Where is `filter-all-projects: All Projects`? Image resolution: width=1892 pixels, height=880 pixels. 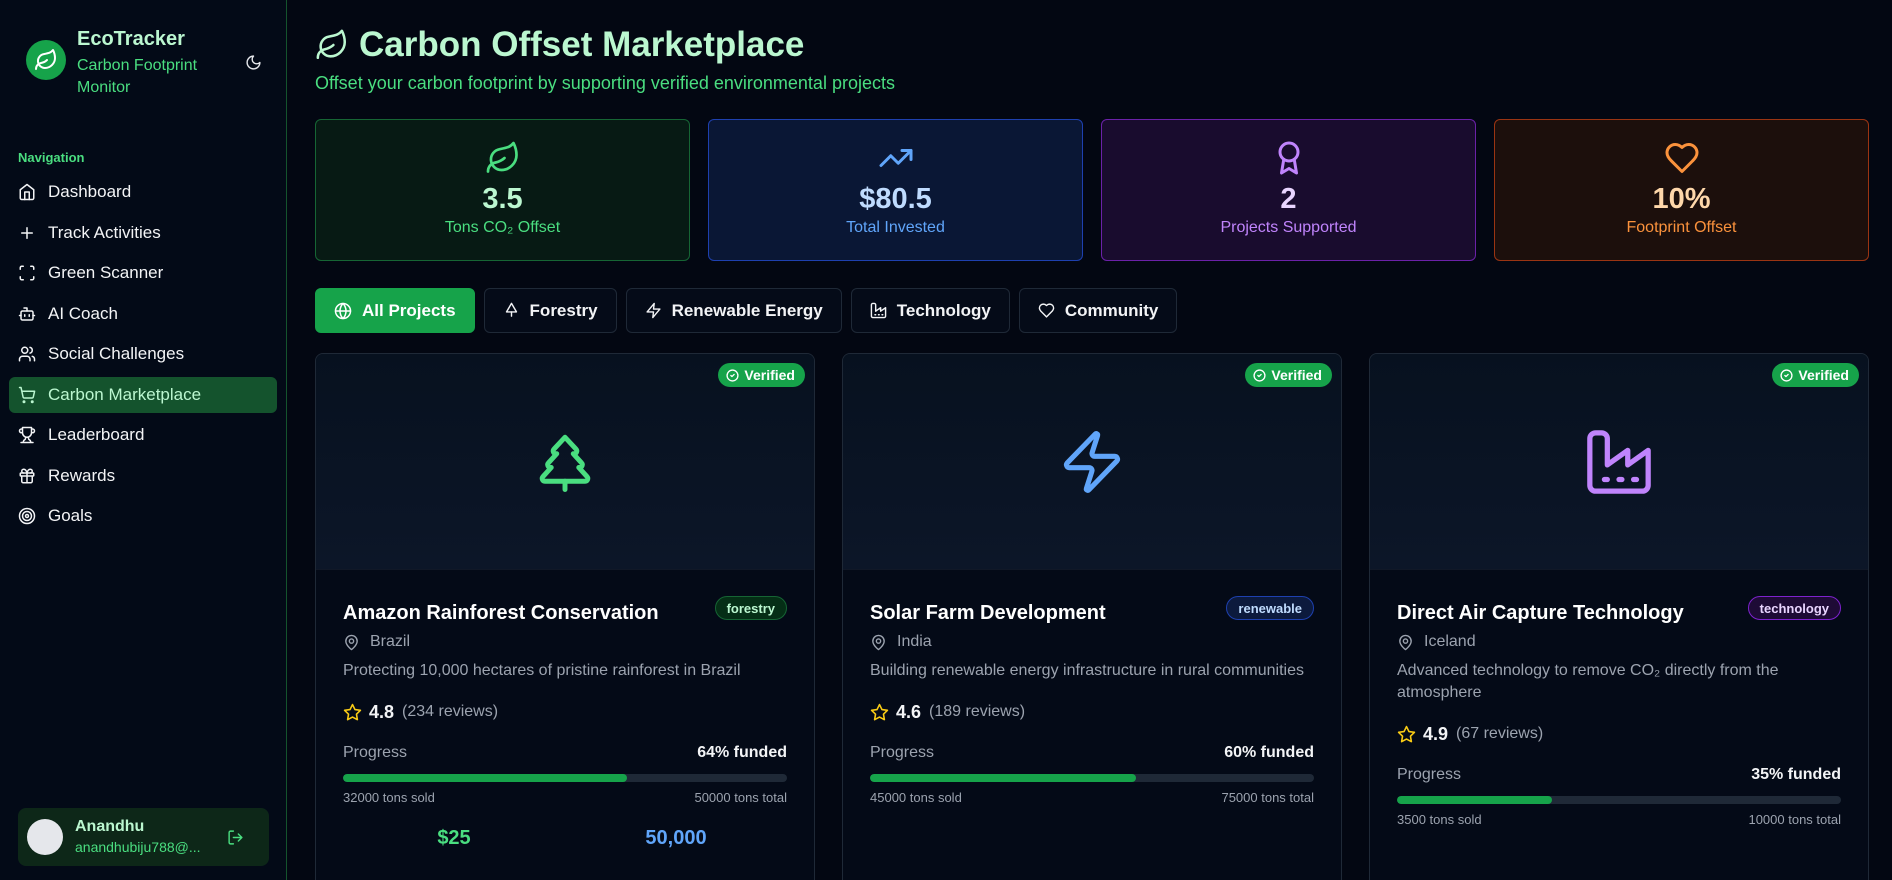
filter-all-projects: All Projects is located at coordinates (395, 310).